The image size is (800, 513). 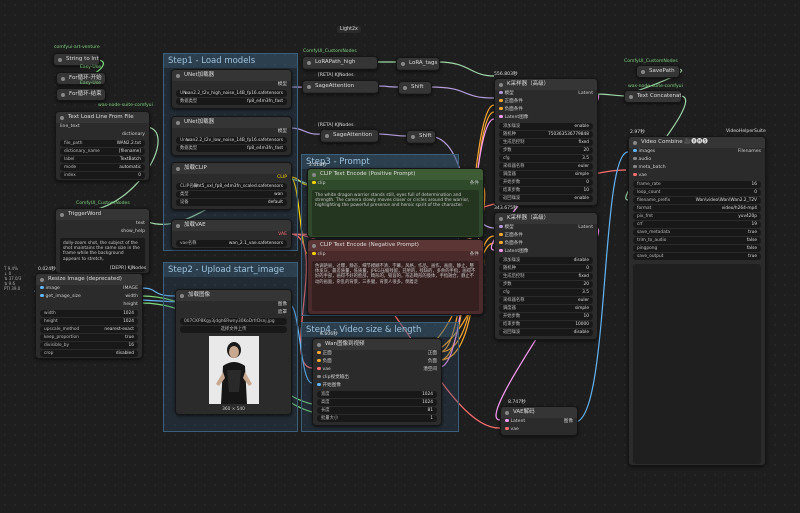 I want to click on io-slot: image IMAGE, so click(x=89, y=289).